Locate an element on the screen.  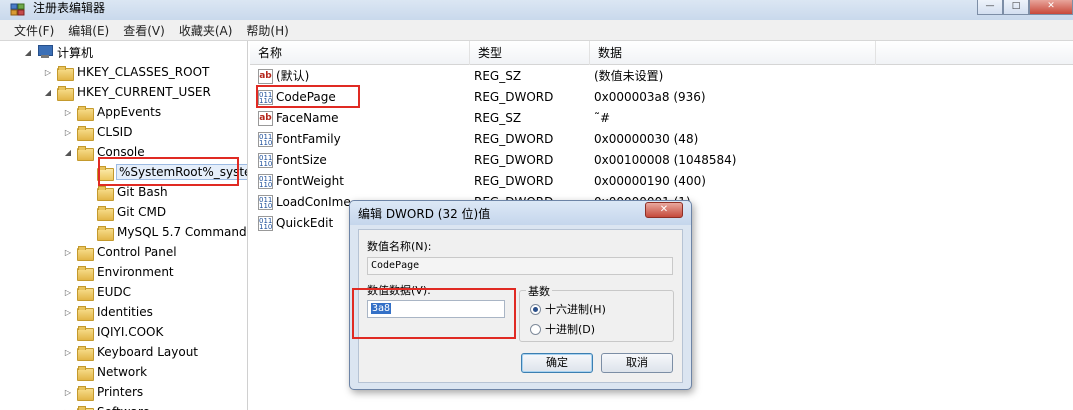
window-title: 注册表编辑器 is located at coordinates (69, 8).